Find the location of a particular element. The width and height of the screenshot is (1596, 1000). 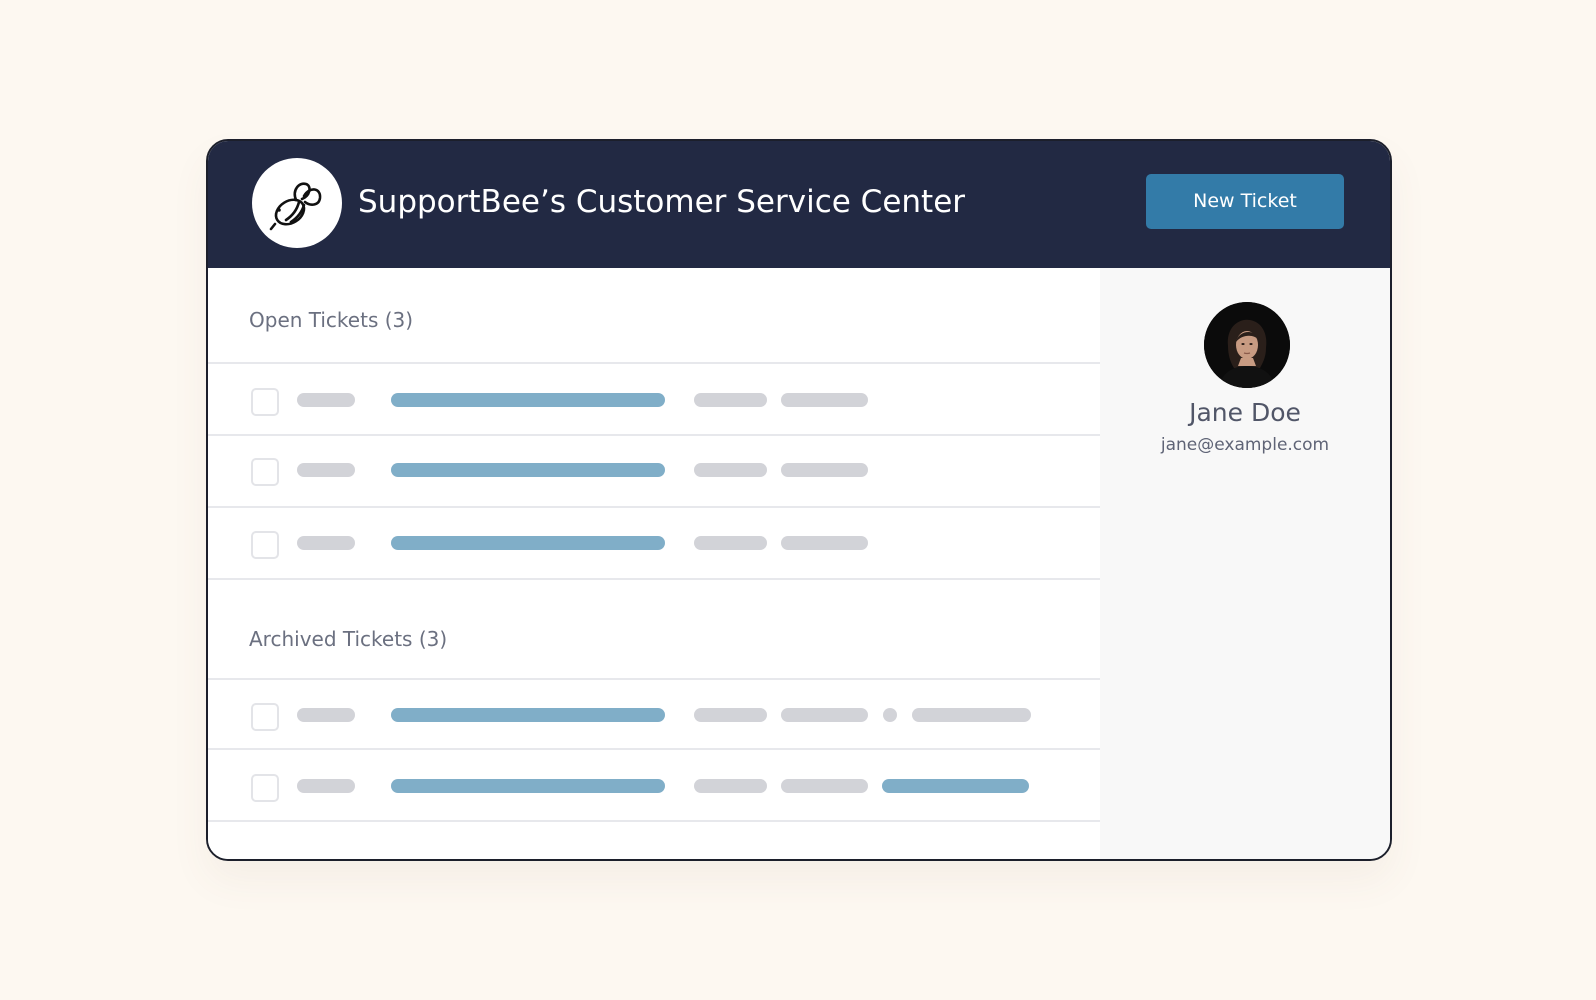

ticket-tag-placeholder is located at coordinates (971, 715).